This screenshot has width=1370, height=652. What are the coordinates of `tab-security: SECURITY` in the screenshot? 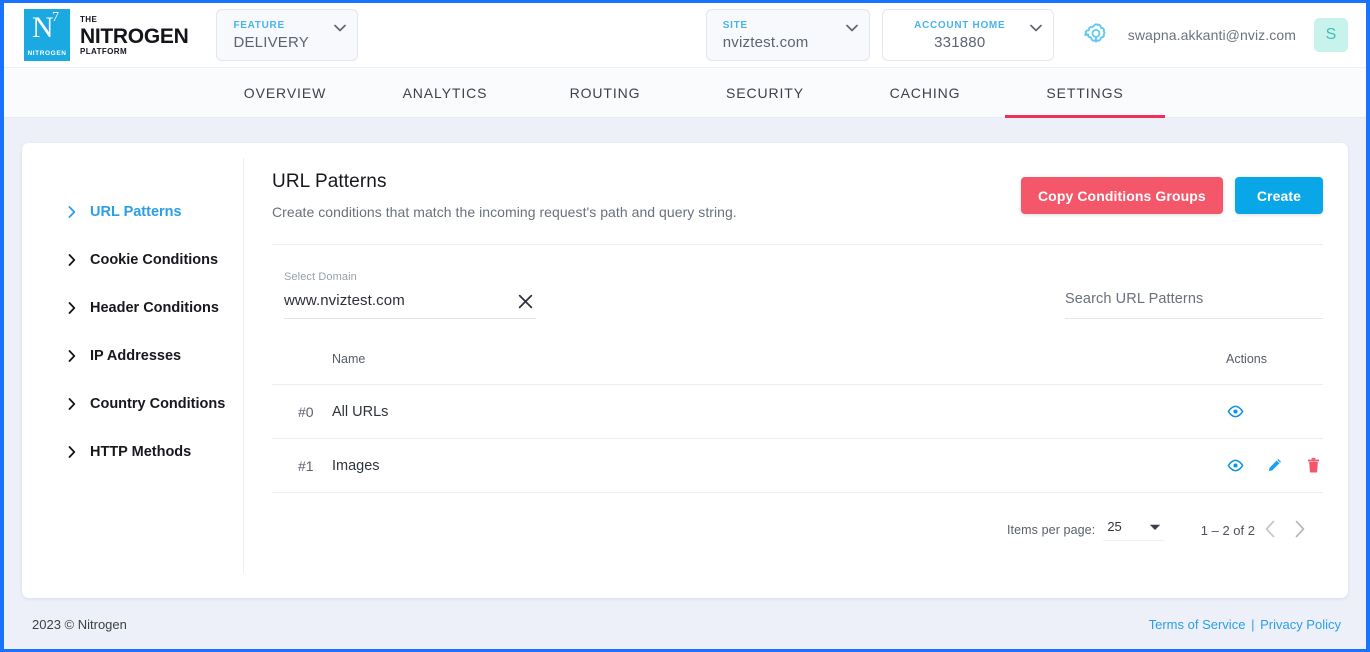 It's located at (765, 92).